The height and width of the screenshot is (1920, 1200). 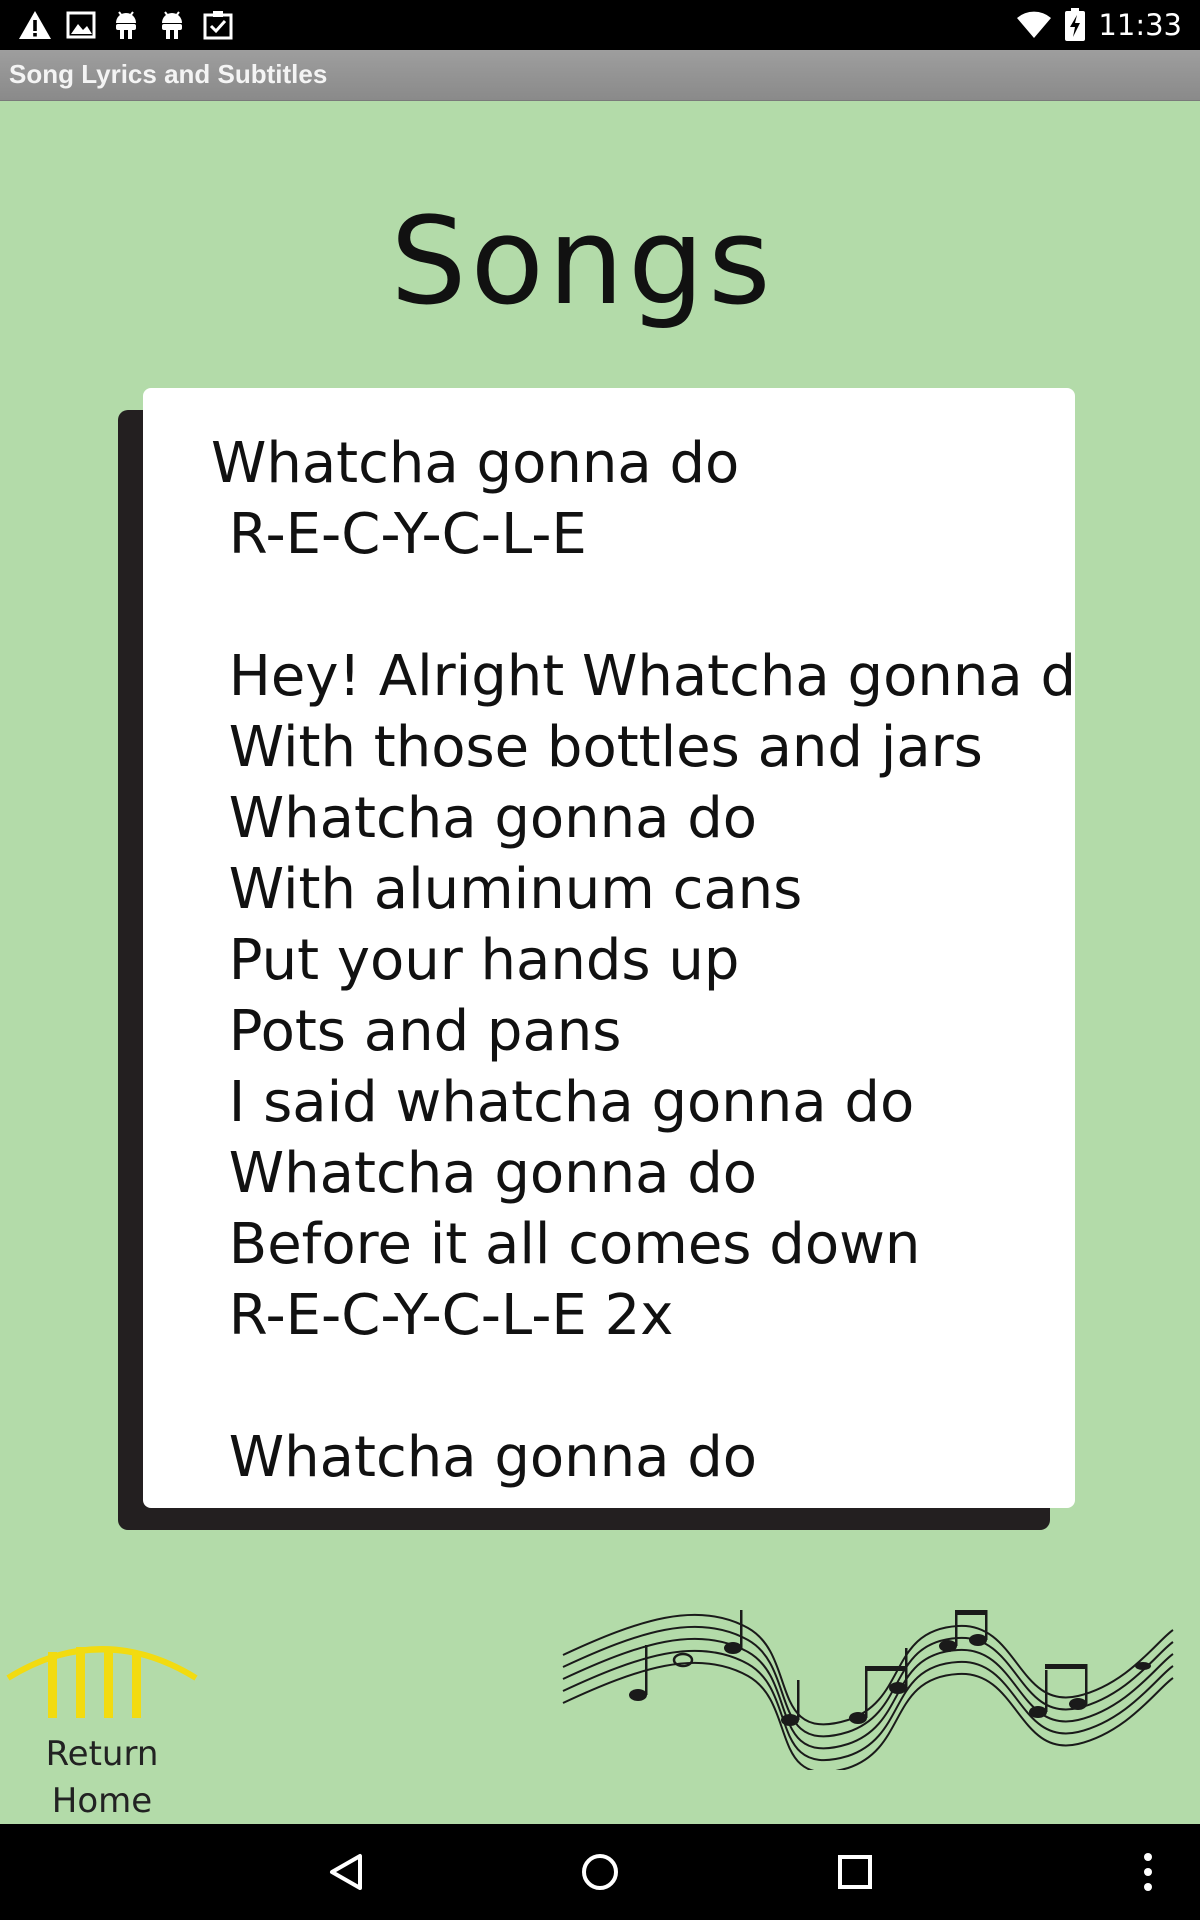 What do you see at coordinates (507, 889) in the screenshot?
I see `lyrics-line: With aluminum cans` at bounding box center [507, 889].